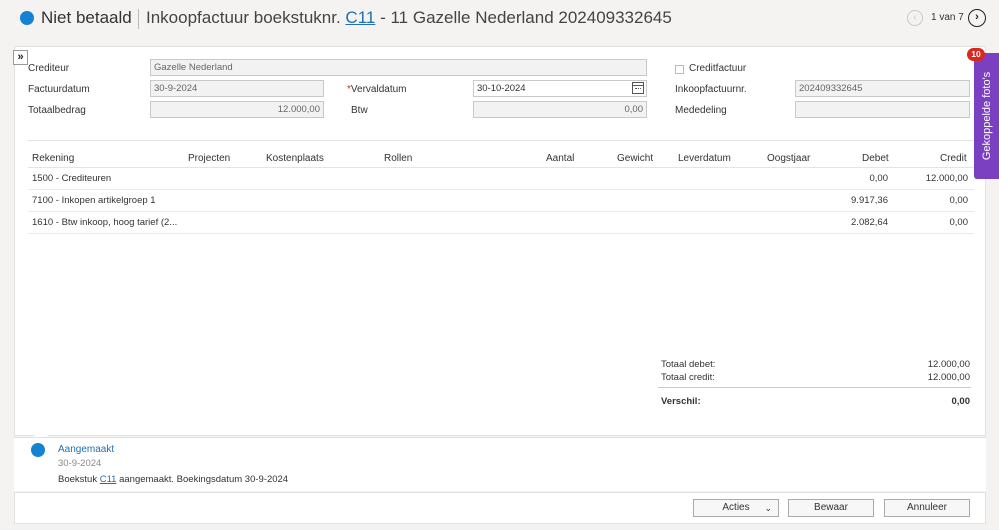  I want to click on mededeling-label: Mededeling, so click(701, 110).